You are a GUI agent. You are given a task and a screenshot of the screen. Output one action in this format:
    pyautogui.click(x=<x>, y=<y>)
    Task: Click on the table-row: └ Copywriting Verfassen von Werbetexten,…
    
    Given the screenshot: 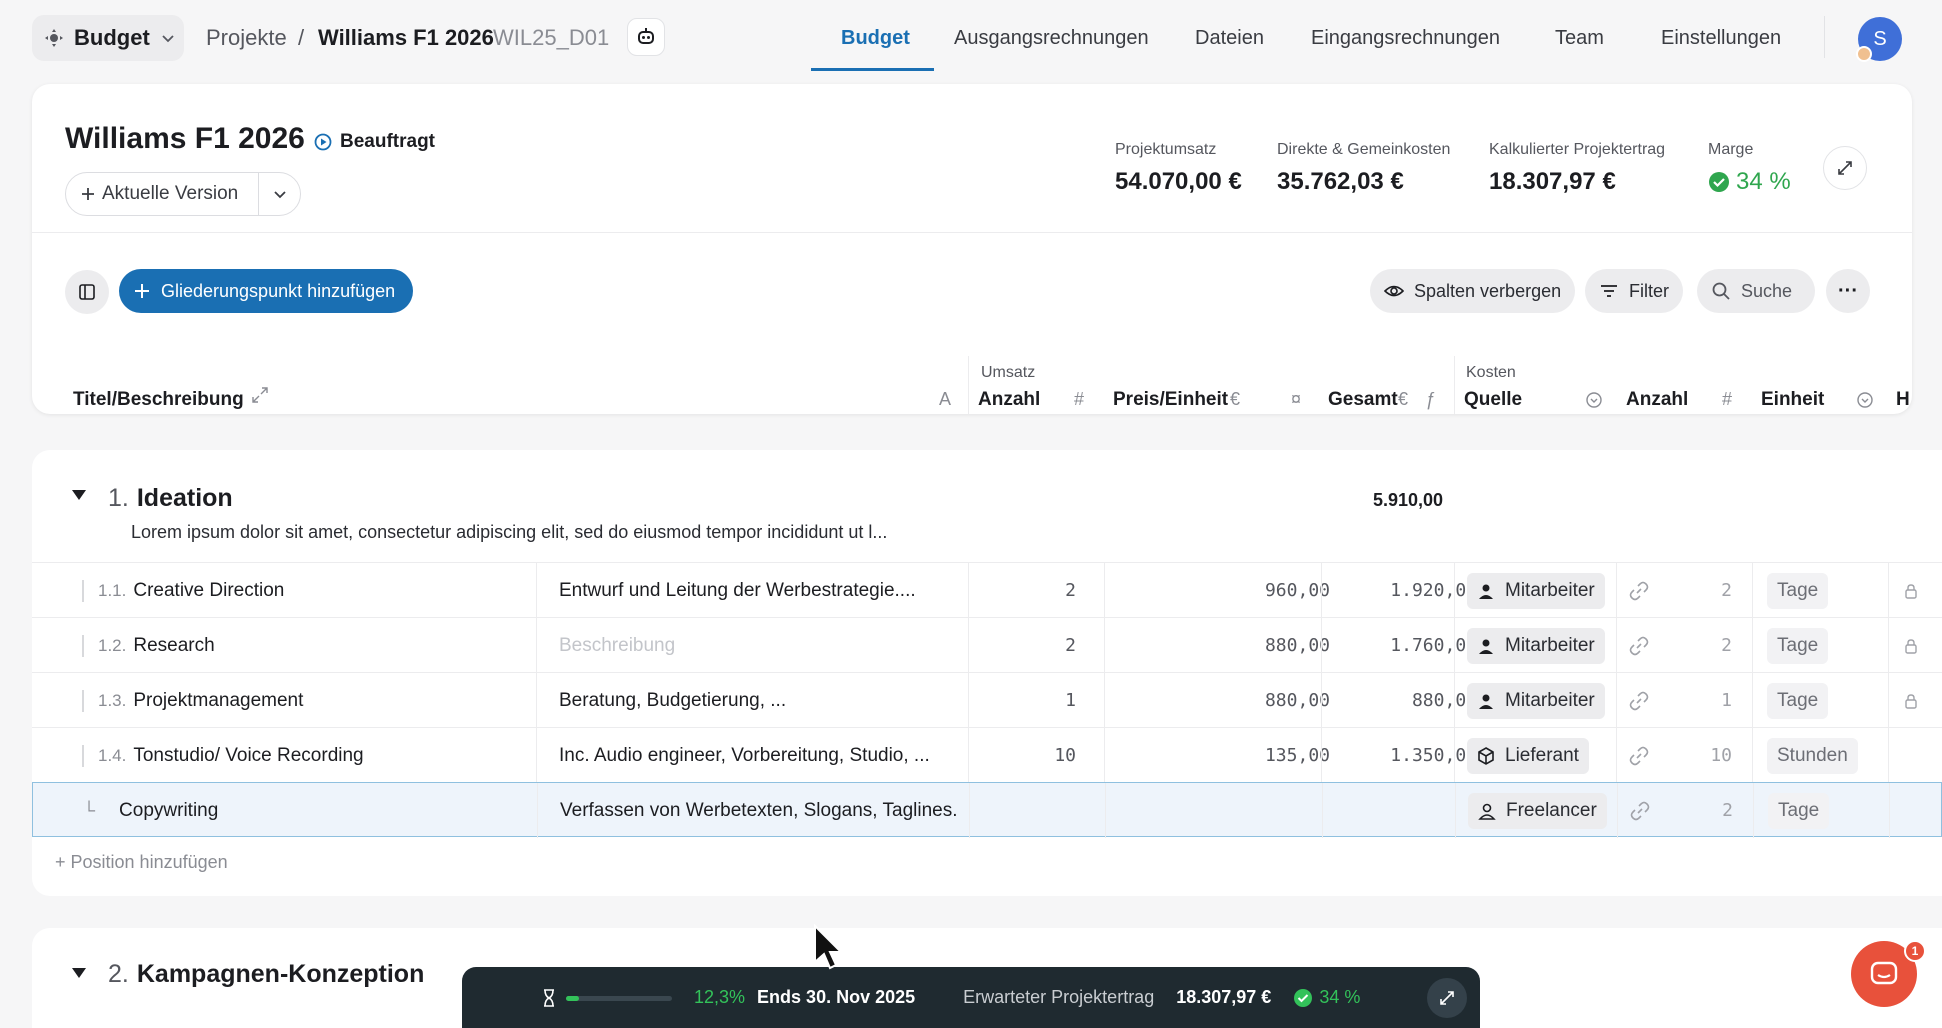 What is the action you would take?
    pyautogui.click(x=987, y=810)
    